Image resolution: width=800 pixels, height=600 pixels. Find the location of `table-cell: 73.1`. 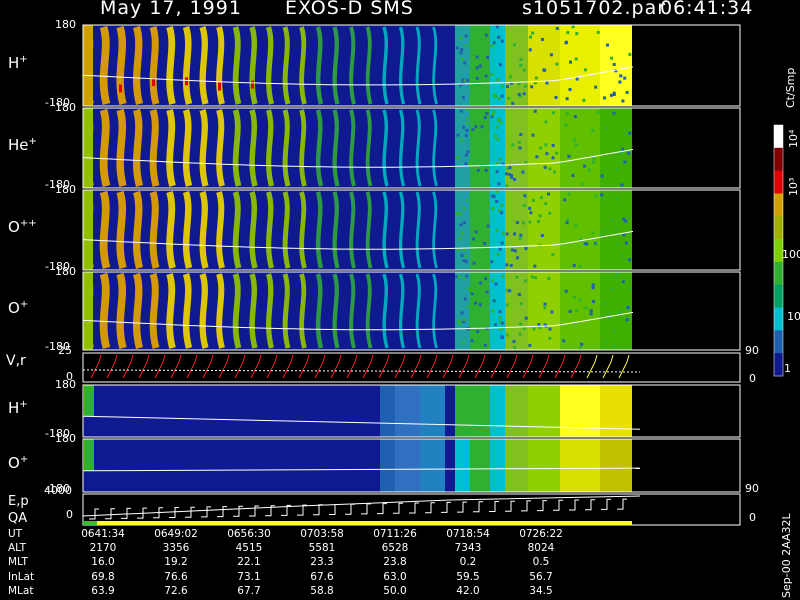

table-cell: 73.1 is located at coordinates (249, 576).